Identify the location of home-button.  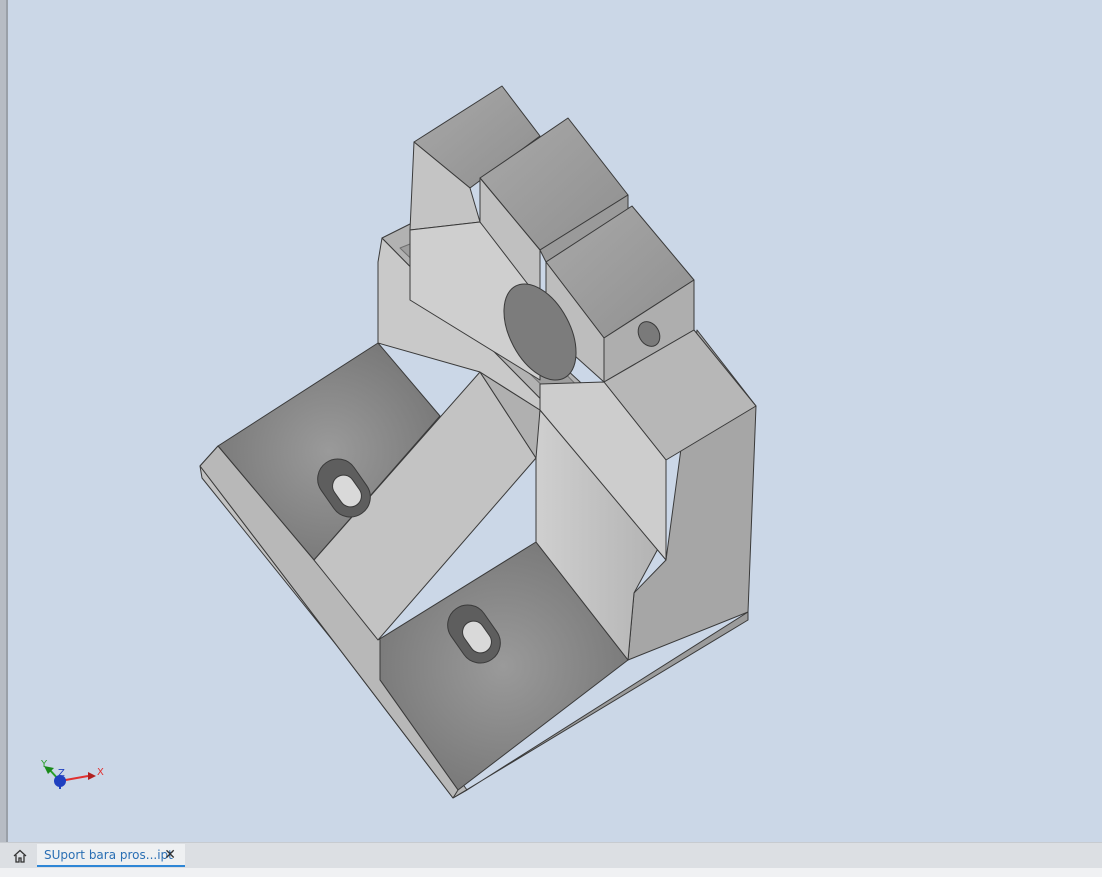
(20, 856).